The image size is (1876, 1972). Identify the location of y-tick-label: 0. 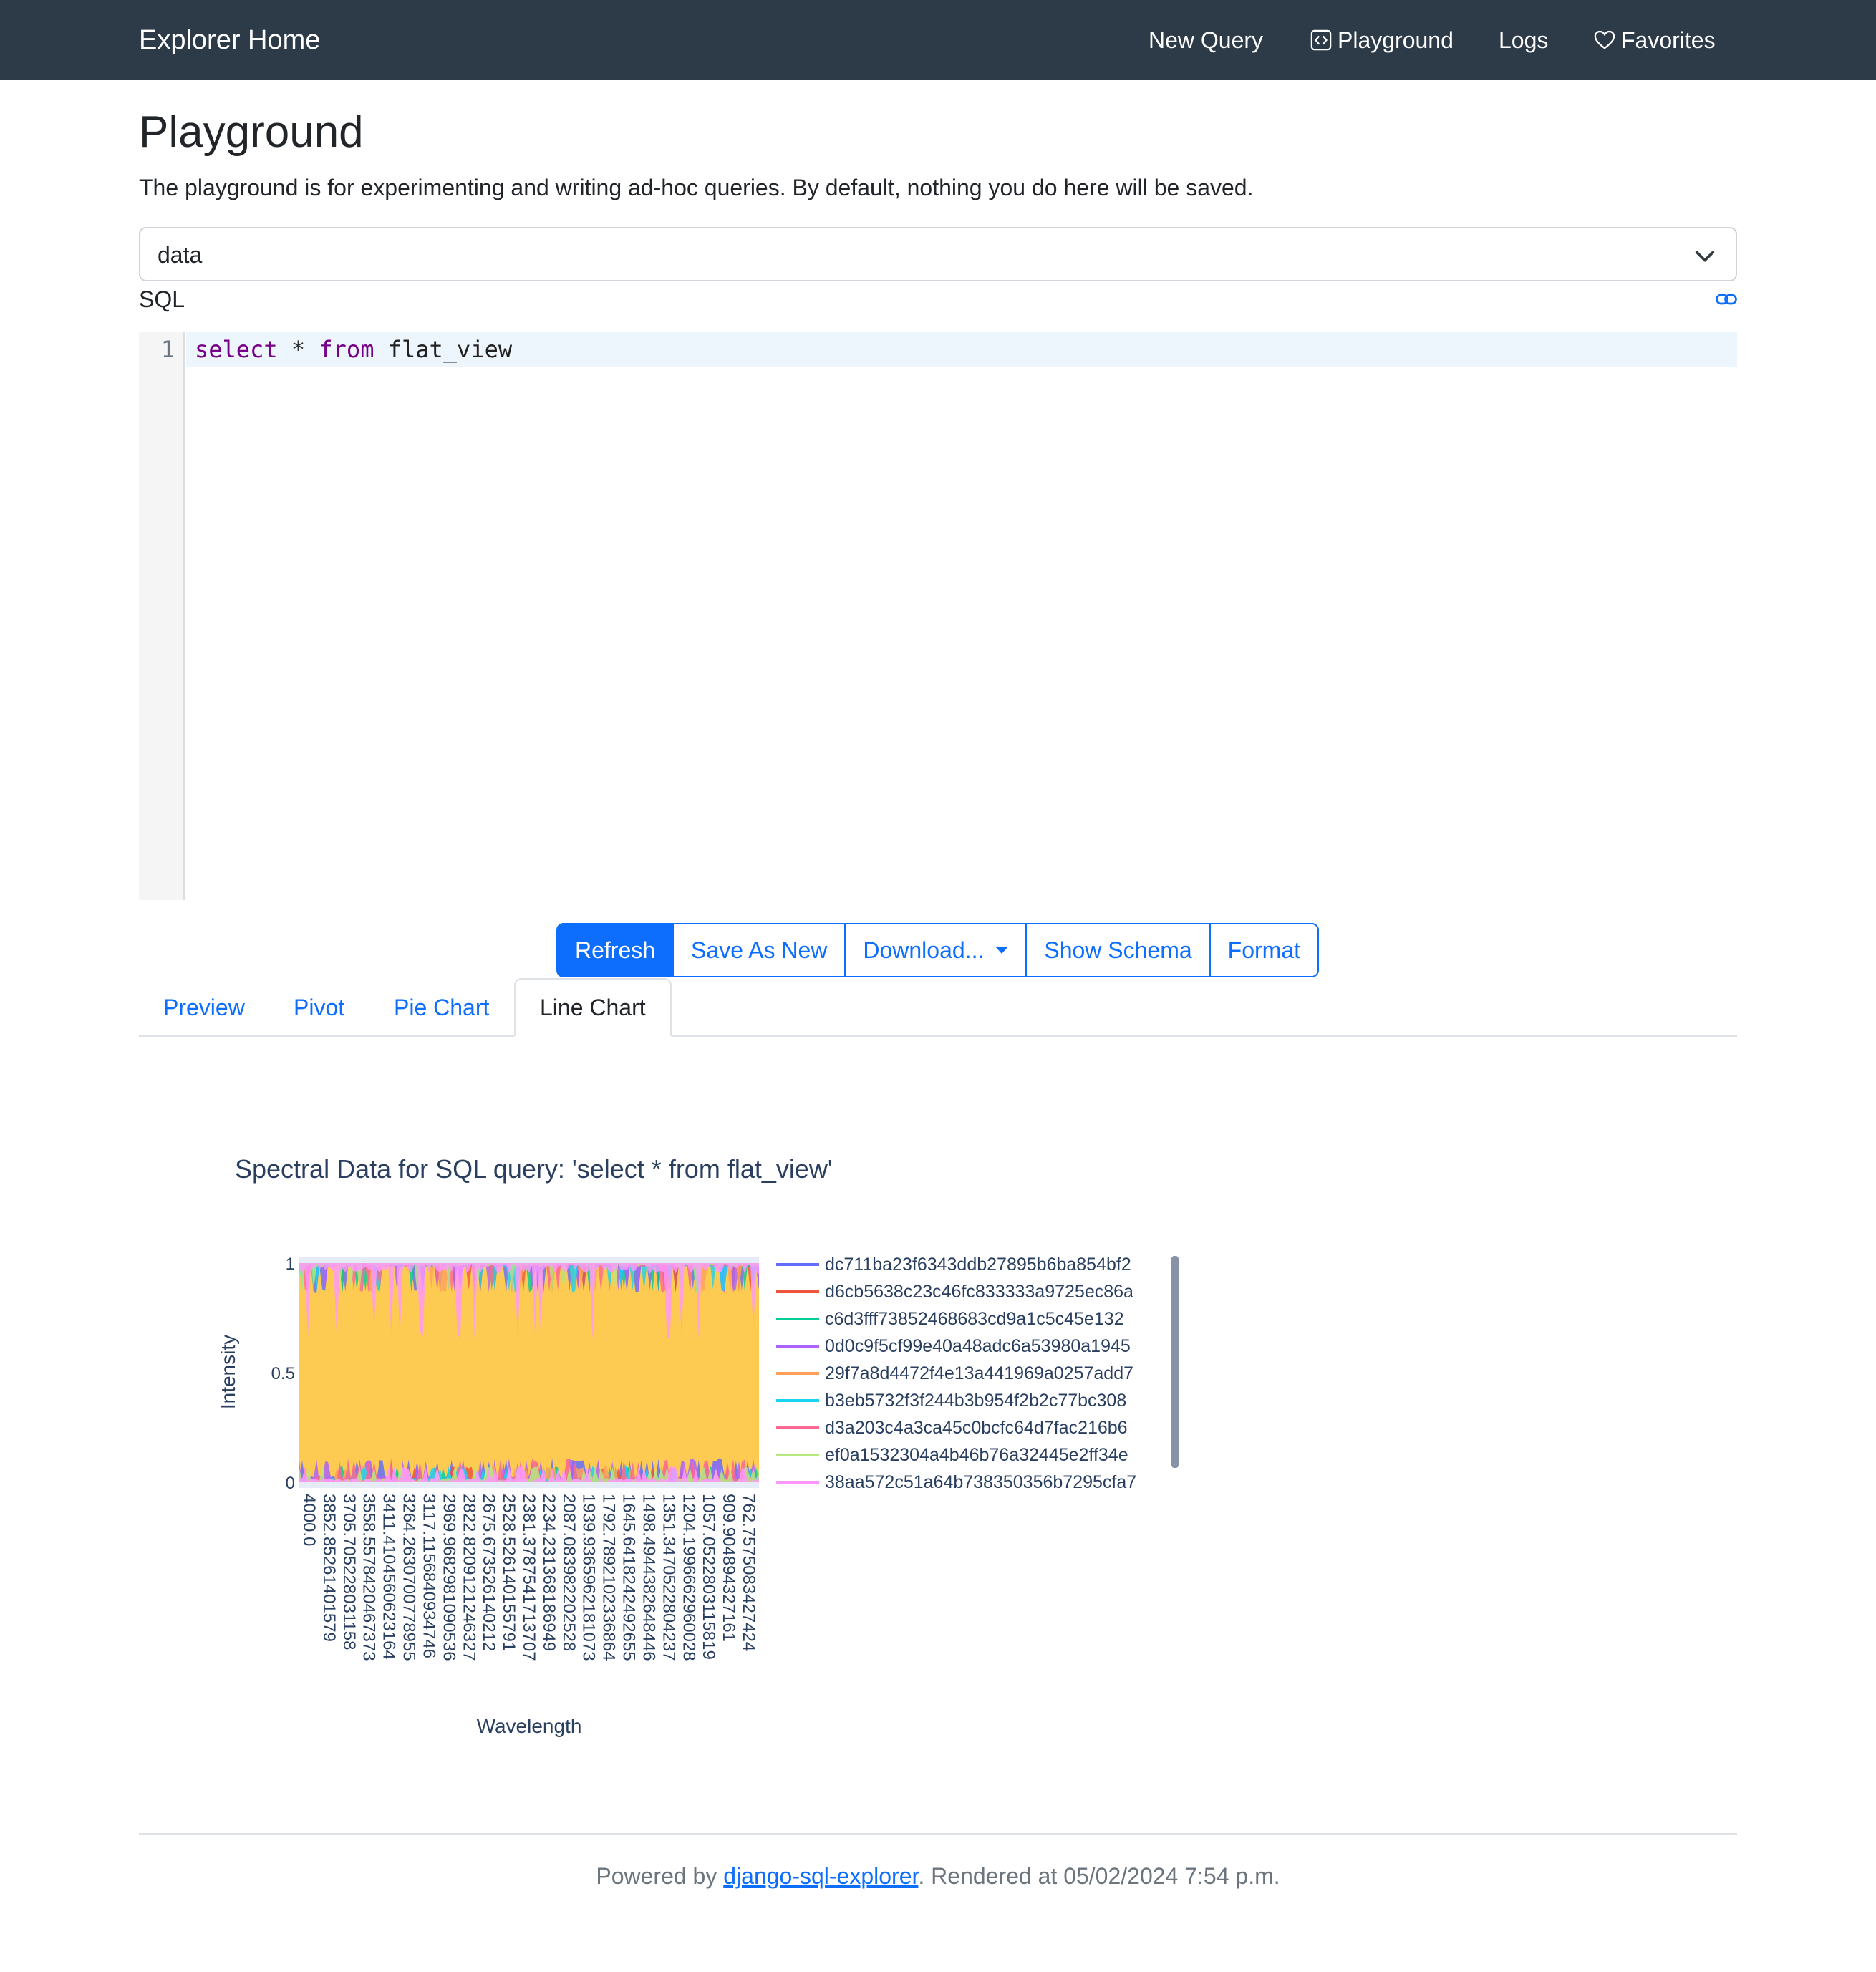
(290, 1483).